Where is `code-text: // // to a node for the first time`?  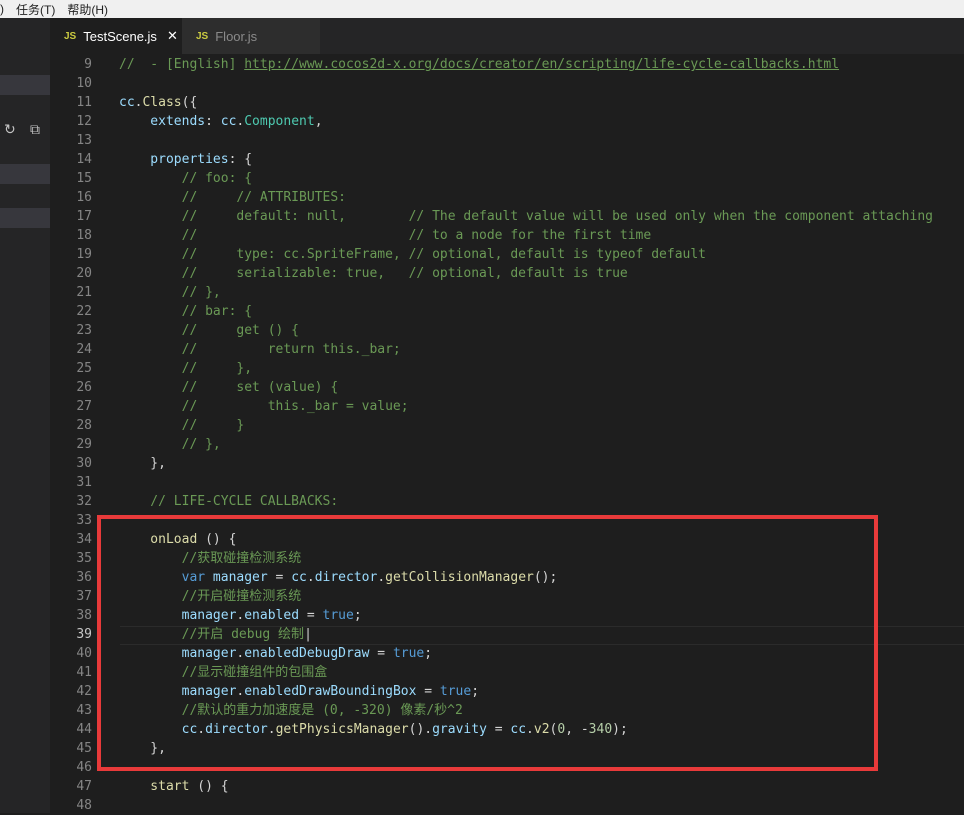 code-text: // // to a node for the first time is located at coordinates (385, 235).